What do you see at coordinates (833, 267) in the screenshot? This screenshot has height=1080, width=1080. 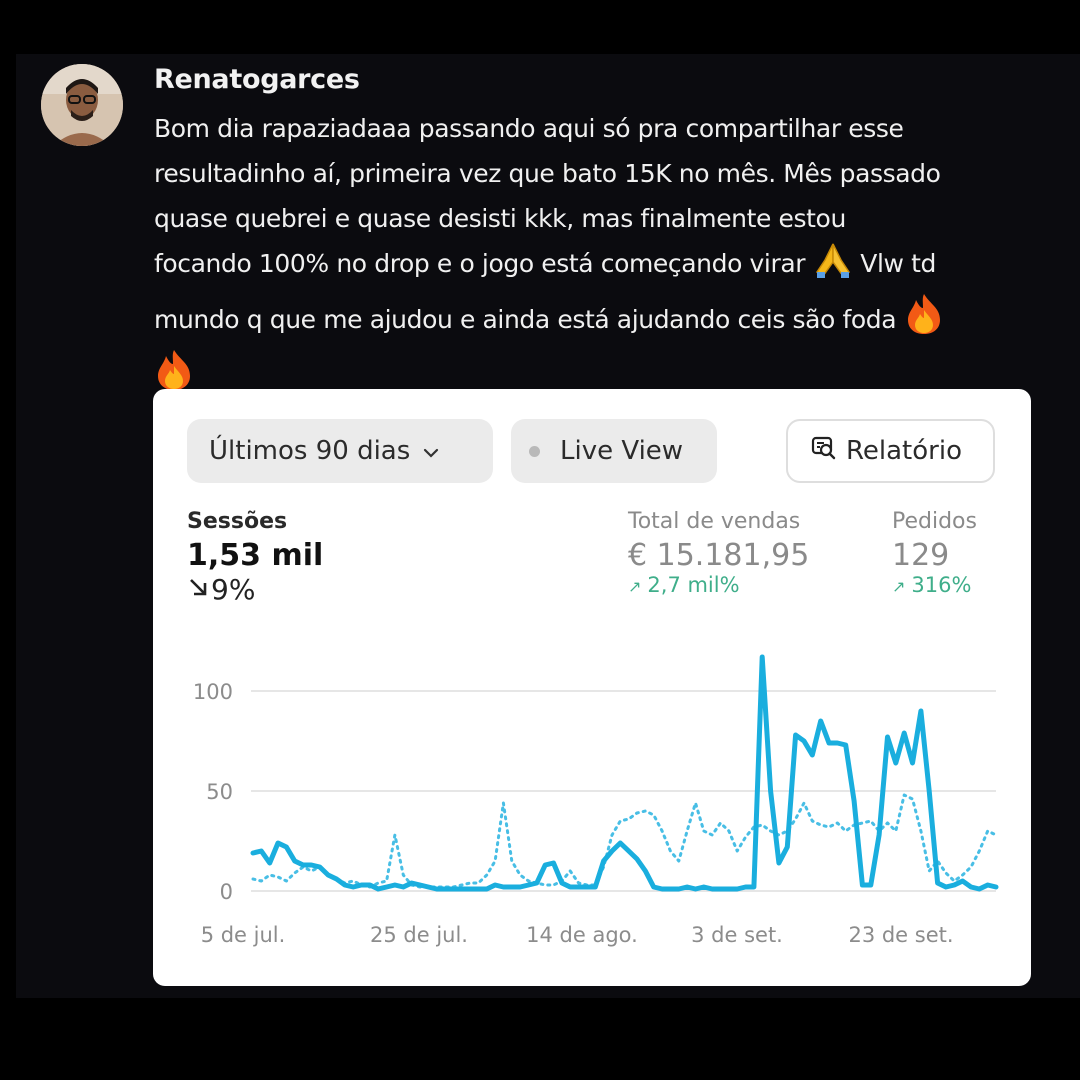 I see `folded-hands-icon` at bounding box center [833, 267].